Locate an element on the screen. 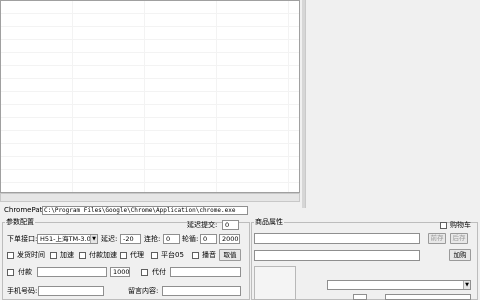 The height and width of the screenshot is (300, 480). phone-label: 手机号码: is located at coordinates (22, 291).